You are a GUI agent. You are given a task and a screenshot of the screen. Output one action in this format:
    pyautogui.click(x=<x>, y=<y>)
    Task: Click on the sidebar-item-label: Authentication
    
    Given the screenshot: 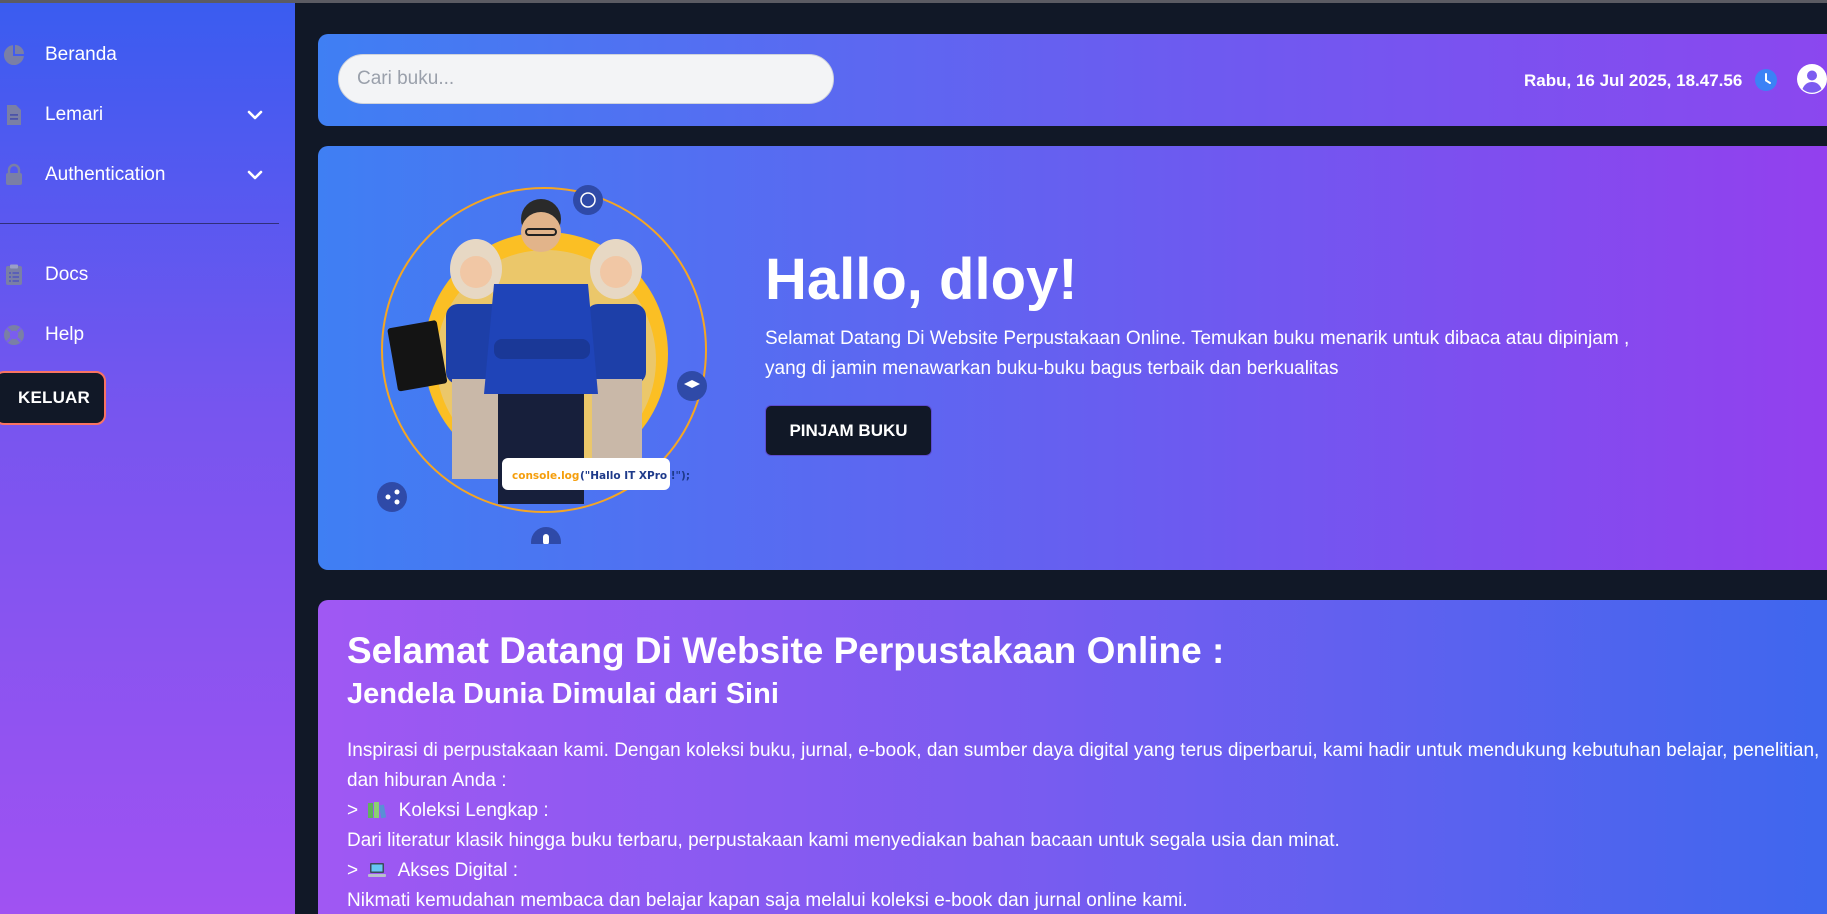 What is the action you would take?
    pyautogui.click(x=105, y=174)
    